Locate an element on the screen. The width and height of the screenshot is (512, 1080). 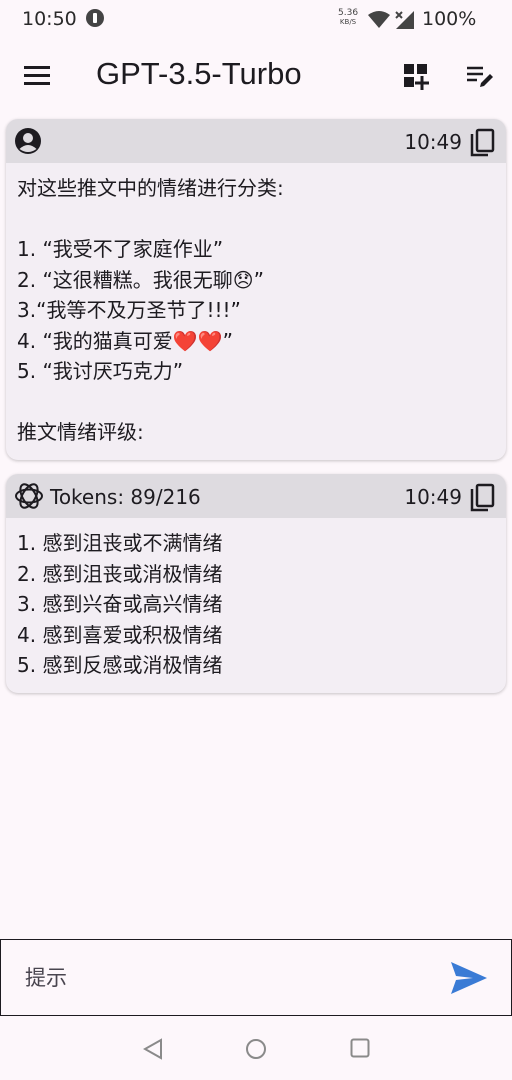
message-header: 10:49 is located at coordinates (256, 141).